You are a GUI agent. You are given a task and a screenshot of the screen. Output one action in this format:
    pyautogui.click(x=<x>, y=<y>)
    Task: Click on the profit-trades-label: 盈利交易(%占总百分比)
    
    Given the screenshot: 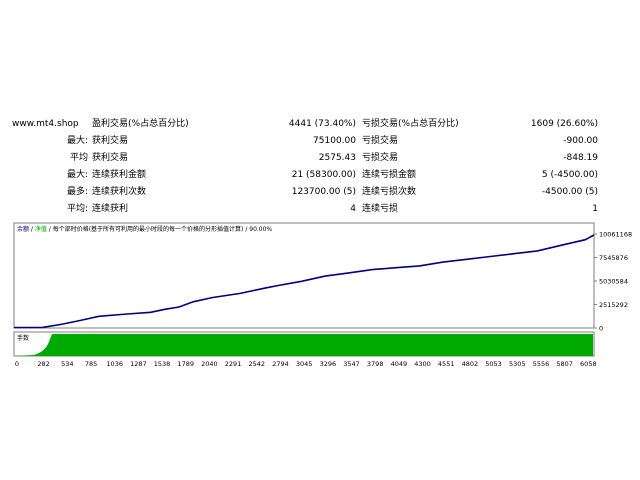 What is the action you would take?
    pyautogui.click(x=140, y=124)
    